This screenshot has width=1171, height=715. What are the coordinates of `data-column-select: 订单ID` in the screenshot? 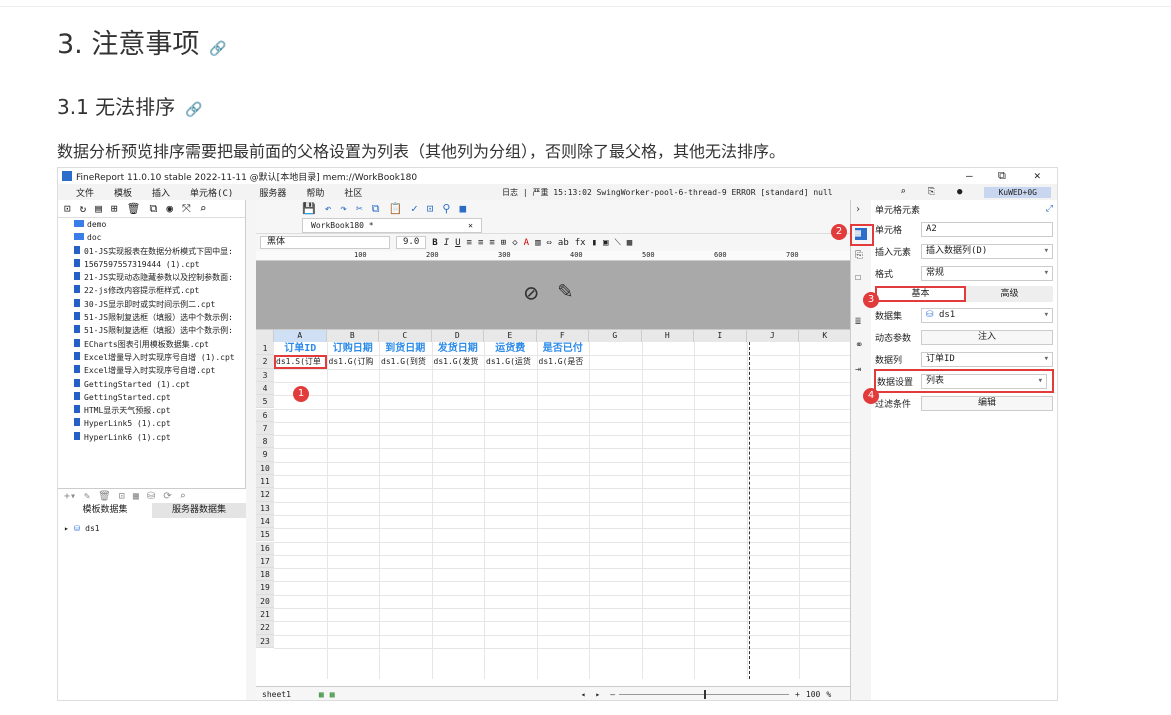 It's located at (987, 359).